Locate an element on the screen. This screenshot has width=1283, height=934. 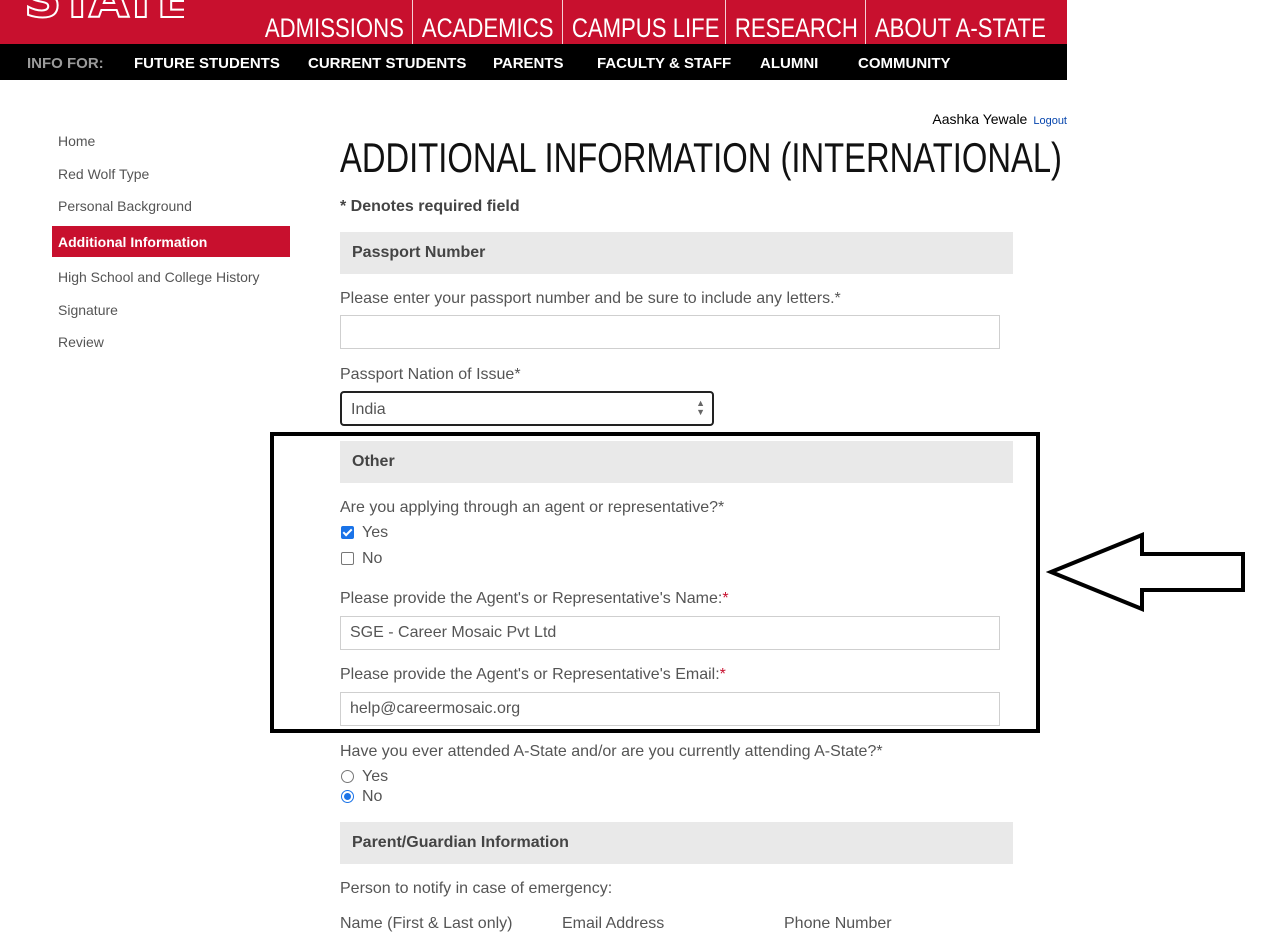
sidebar-item-high-school-college-history: High School and College History is located at coordinates (159, 277).